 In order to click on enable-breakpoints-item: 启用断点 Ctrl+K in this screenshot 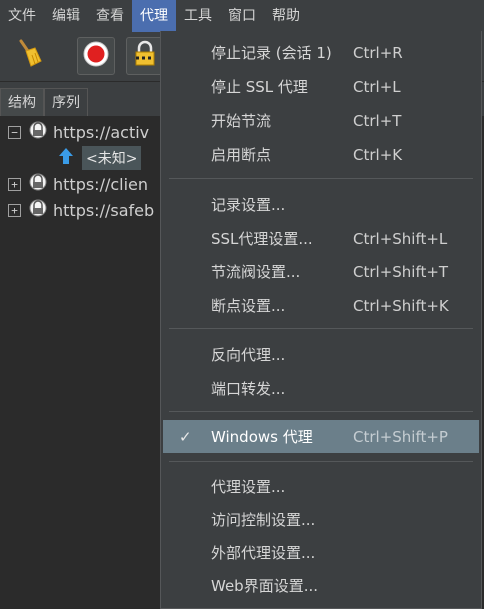, I will do `click(321, 154)`.